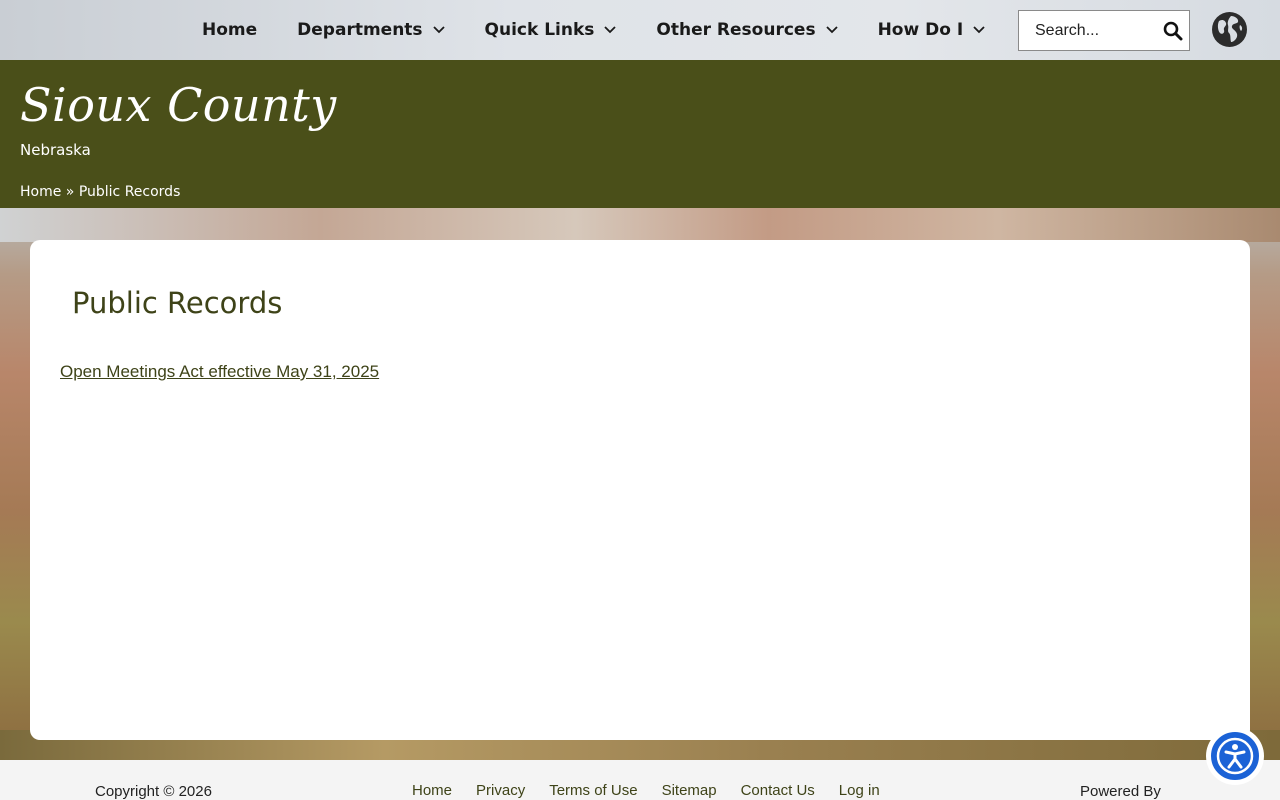 This screenshot has height=800, width=1280. I want to click on nav-item-label: Quick Links, so click(539, 30).